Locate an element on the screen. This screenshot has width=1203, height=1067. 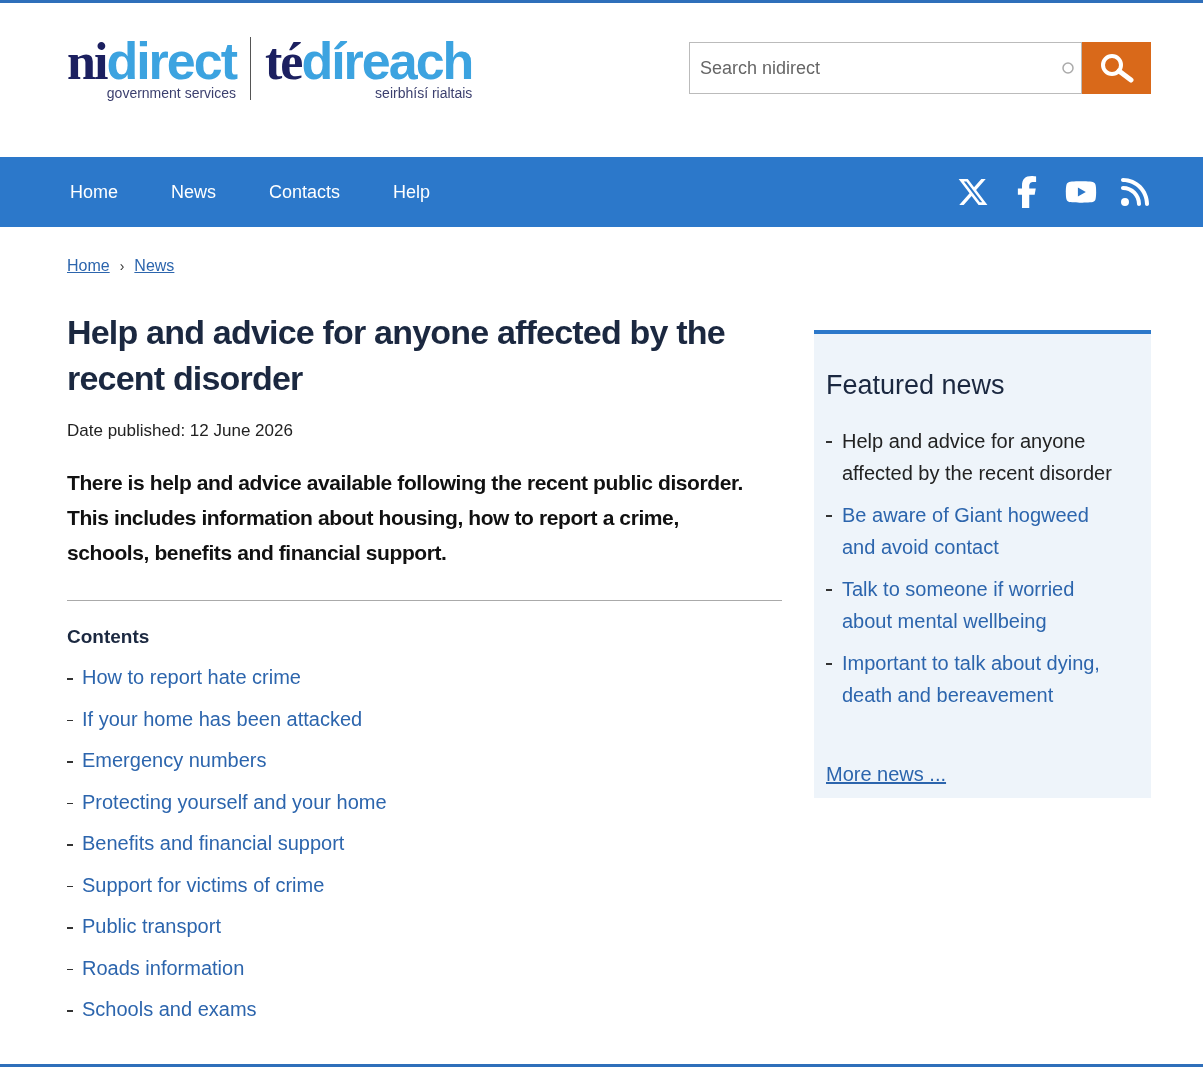
nav-link: Help is located at coordinates (412, 192).